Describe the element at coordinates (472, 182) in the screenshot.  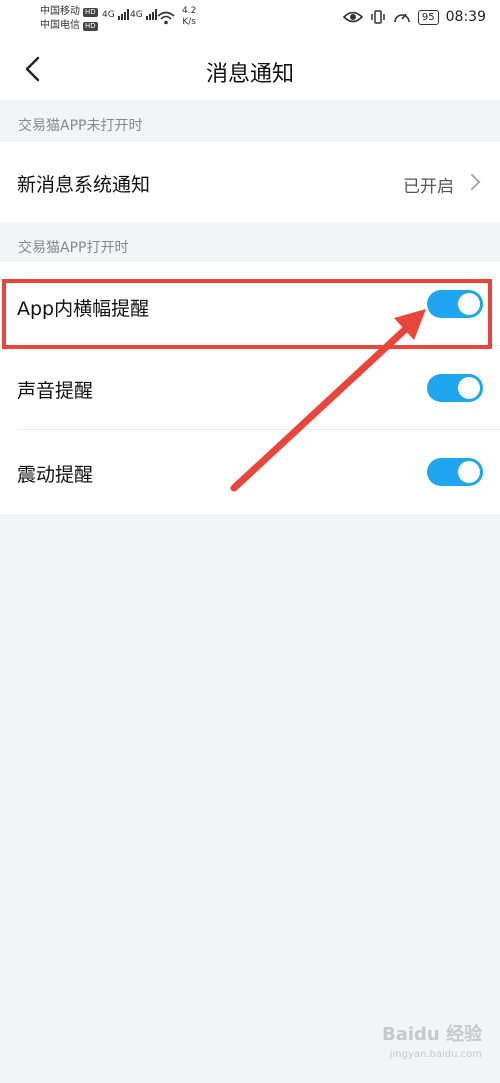
I see `chevron-right-icon` at that location.